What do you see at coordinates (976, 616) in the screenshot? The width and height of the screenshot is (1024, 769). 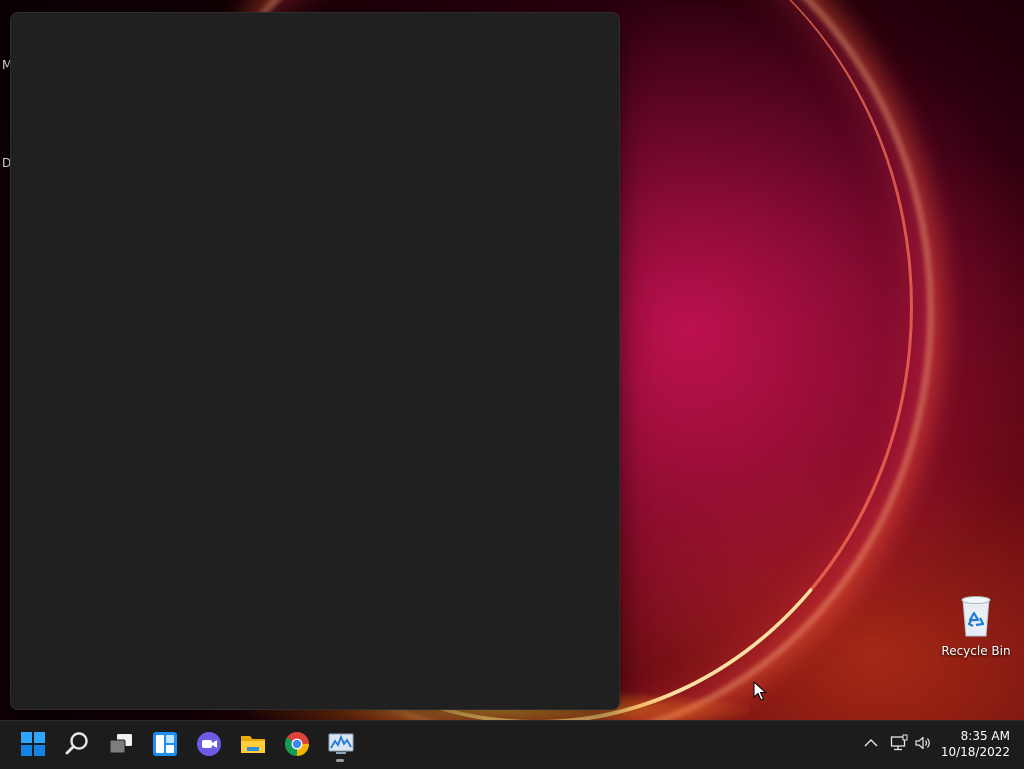 I see `recycle-bin-icon` at bounding box center [976, 616].